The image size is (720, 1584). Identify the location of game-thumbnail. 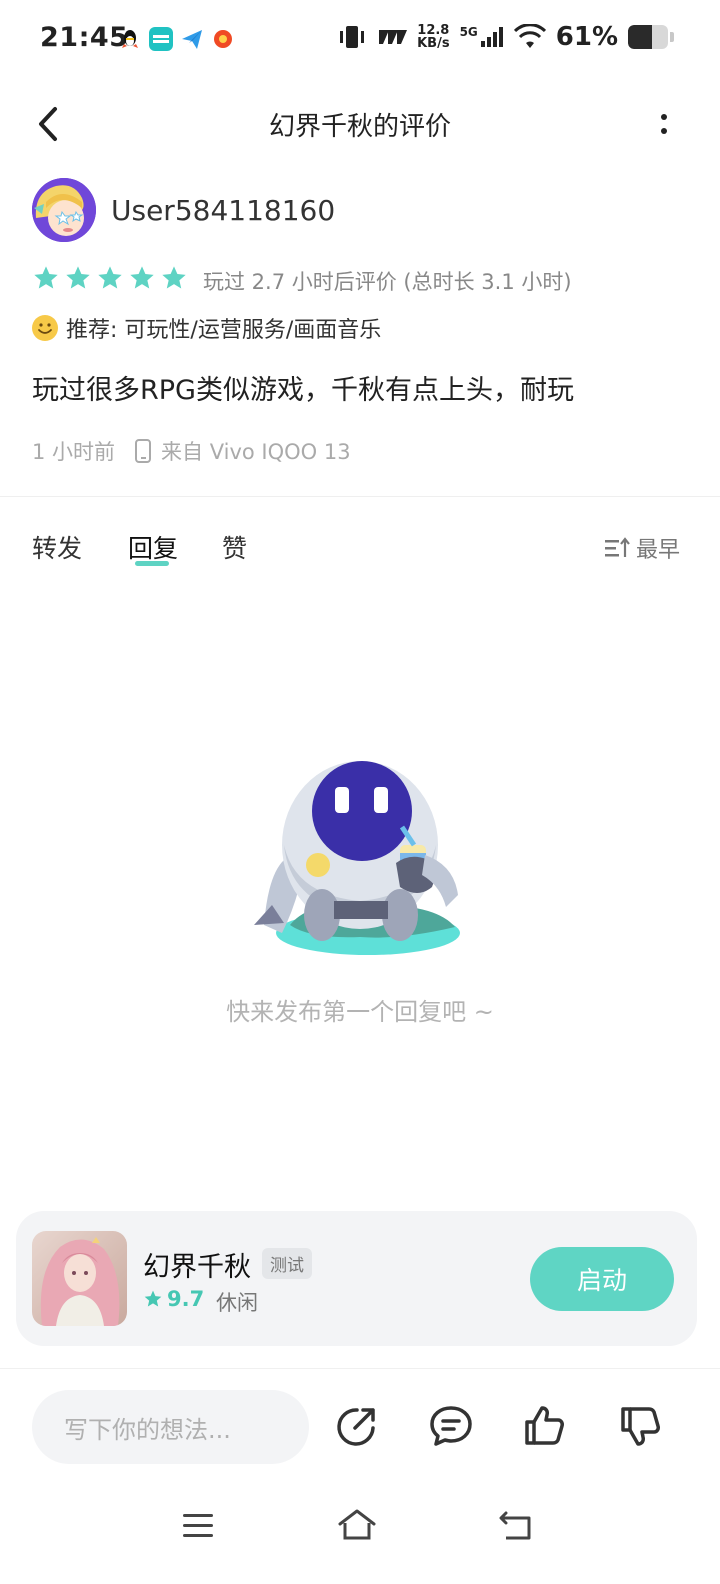
(79, 1278).